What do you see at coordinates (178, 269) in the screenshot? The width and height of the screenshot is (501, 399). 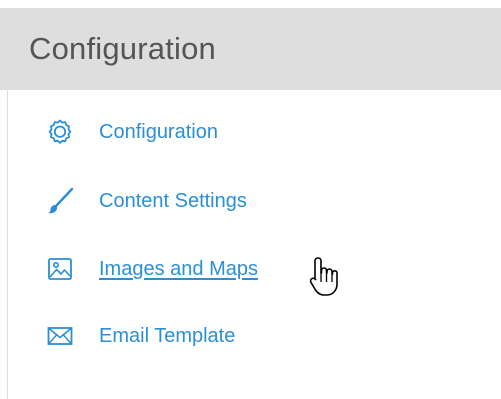 I see `menu-item-label: Images and Maps` at bounding box center [178, 269].